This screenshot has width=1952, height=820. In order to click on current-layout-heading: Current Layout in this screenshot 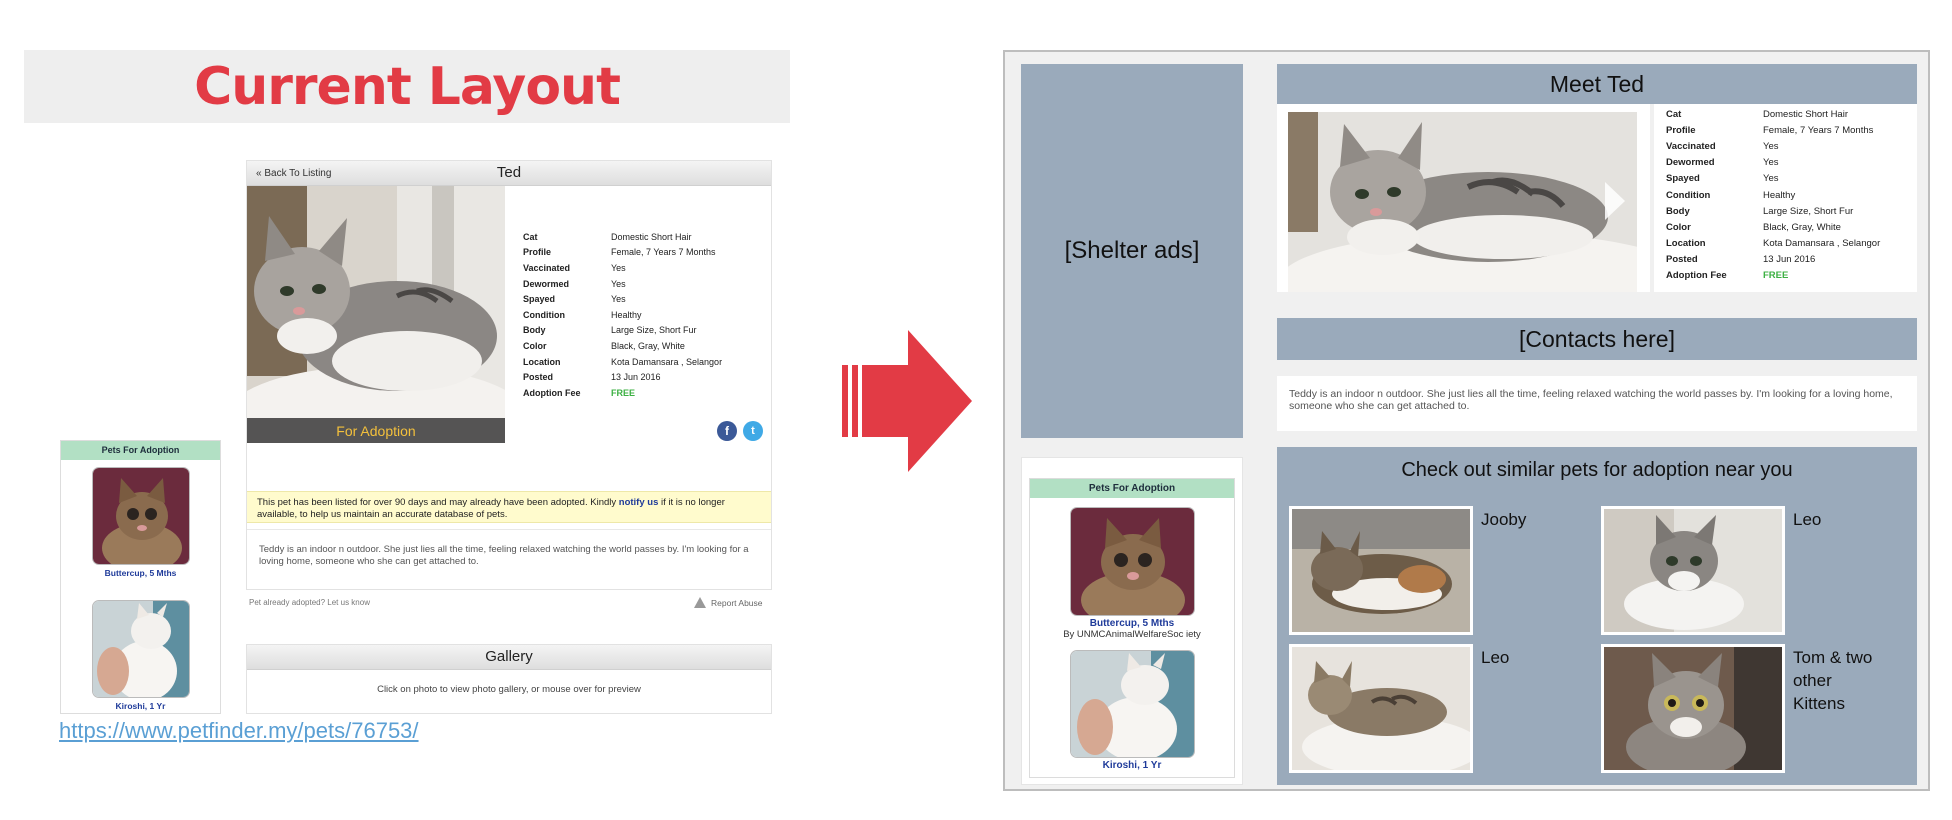, I will do `click(407, 86)`.